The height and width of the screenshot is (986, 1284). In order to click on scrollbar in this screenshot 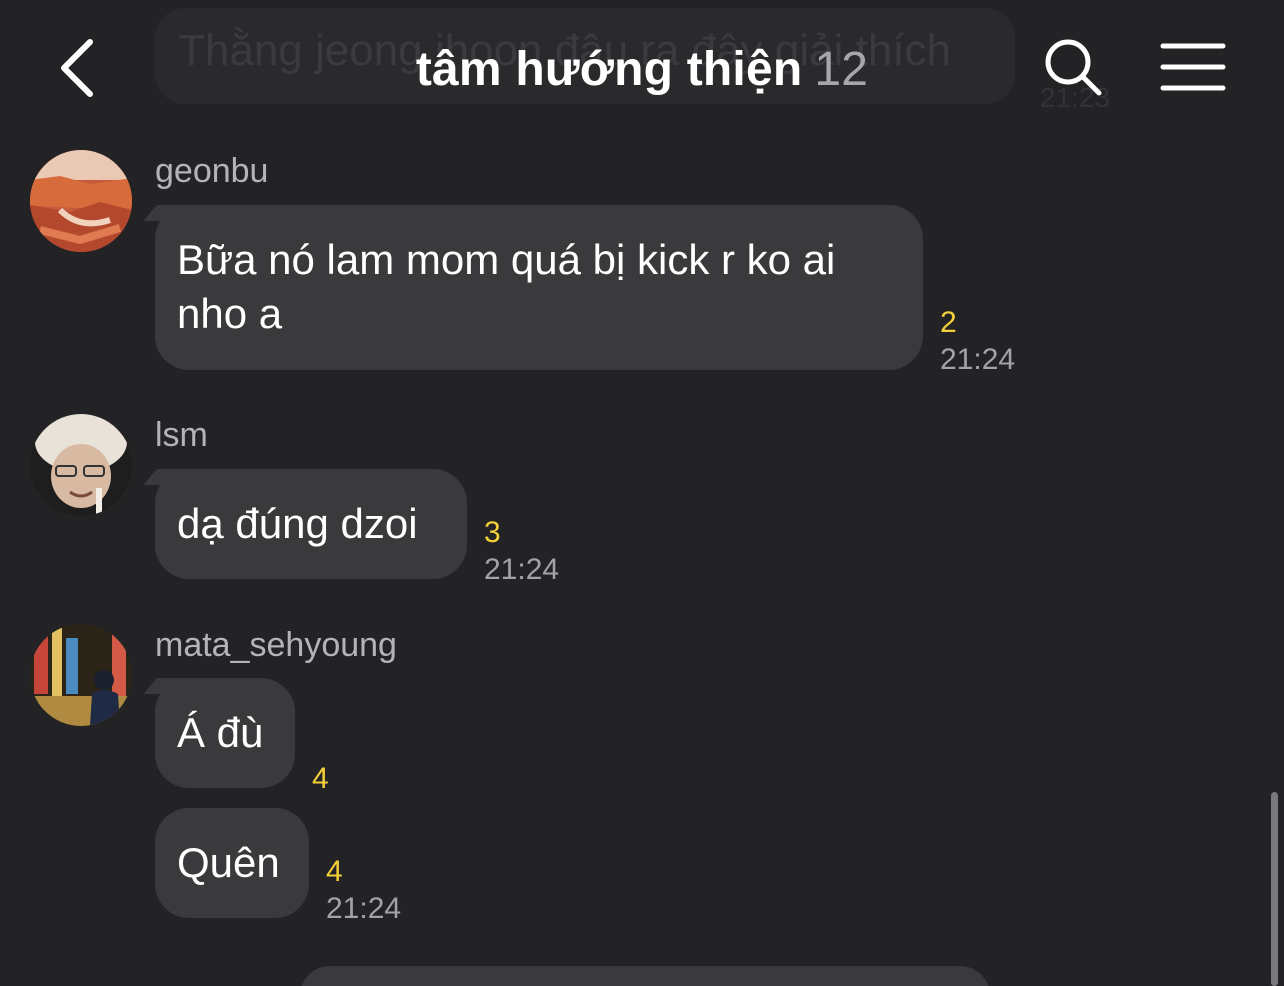, I will do `click(1274, 889)`.